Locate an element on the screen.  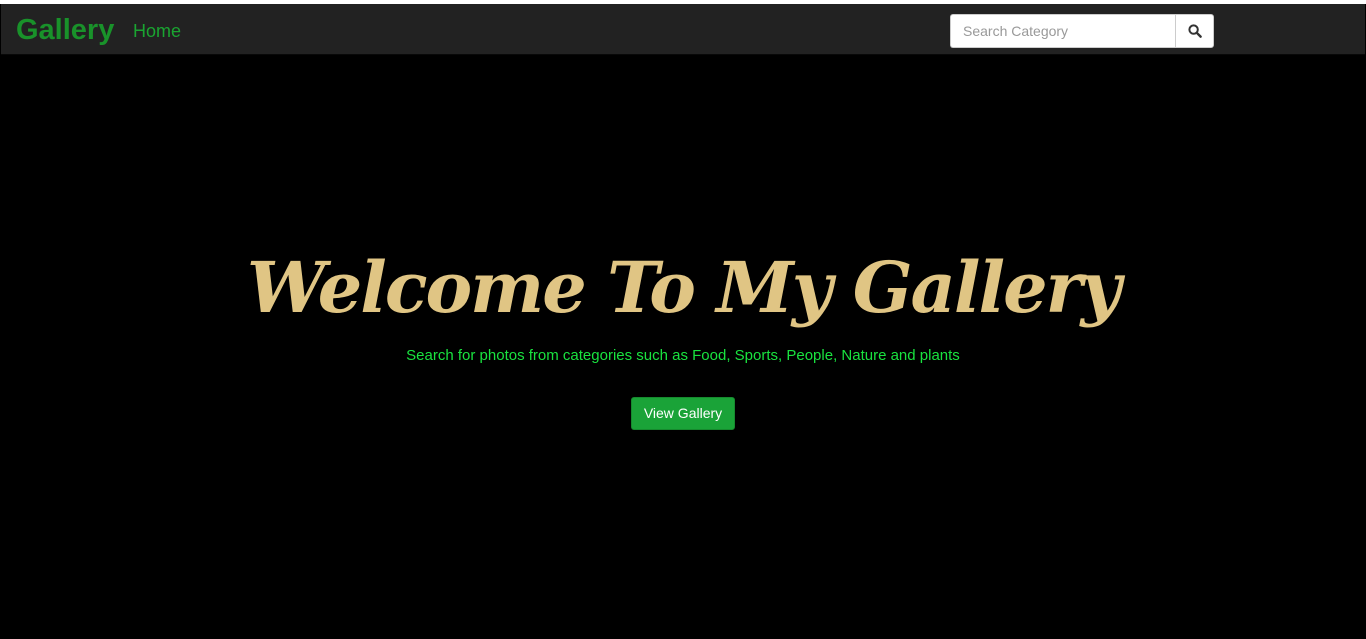
search-input is located at coordinates (1062, 31).